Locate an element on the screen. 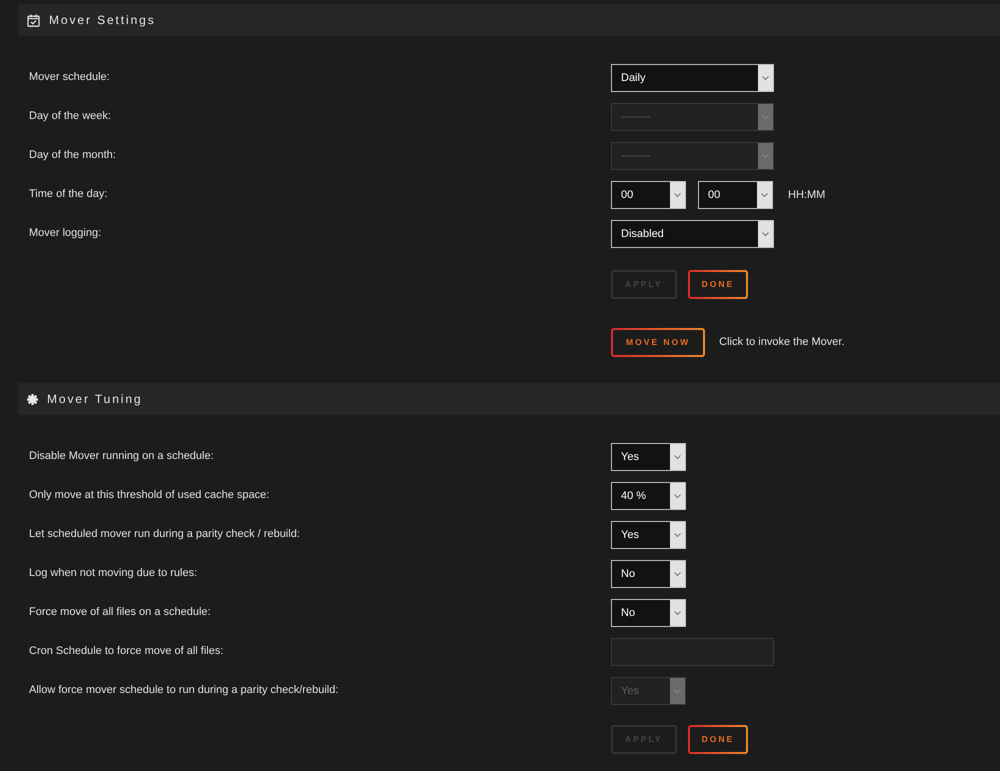 This screenshot has height=771, width=1000. field-label: Day of the month: is located at coordinates (72, 156).